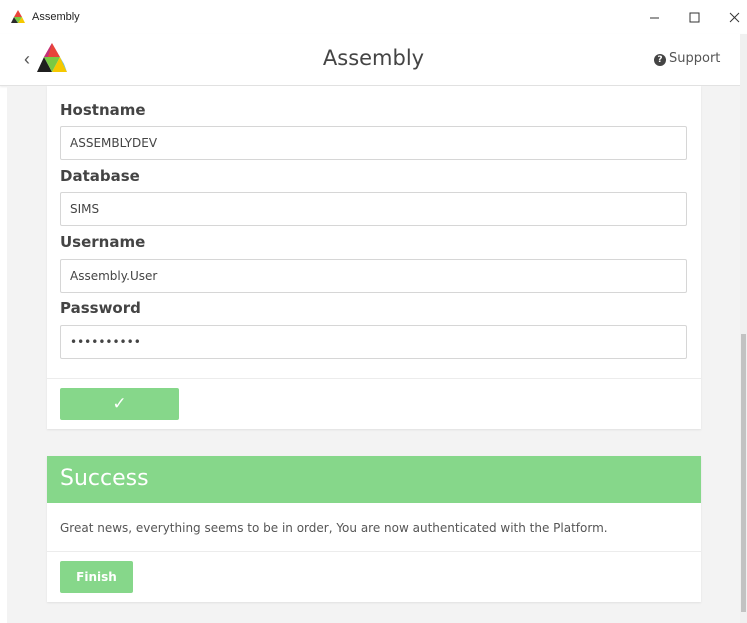  What do you see at coordinates (695, 58) in the screenshot?
I see `support-label: Support` at bounding box center [695, 58].